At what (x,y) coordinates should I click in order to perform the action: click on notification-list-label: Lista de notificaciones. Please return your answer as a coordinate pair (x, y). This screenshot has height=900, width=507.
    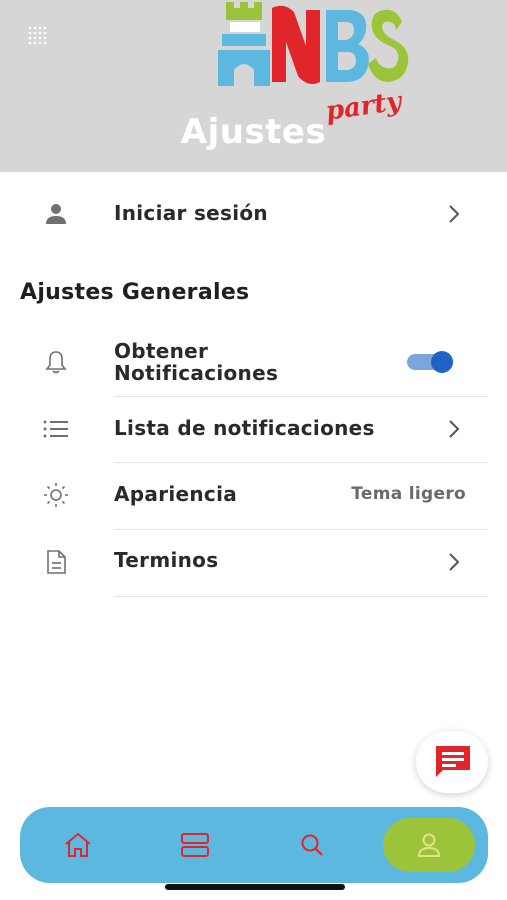
    Looking at the image, I should click on (244, 428).